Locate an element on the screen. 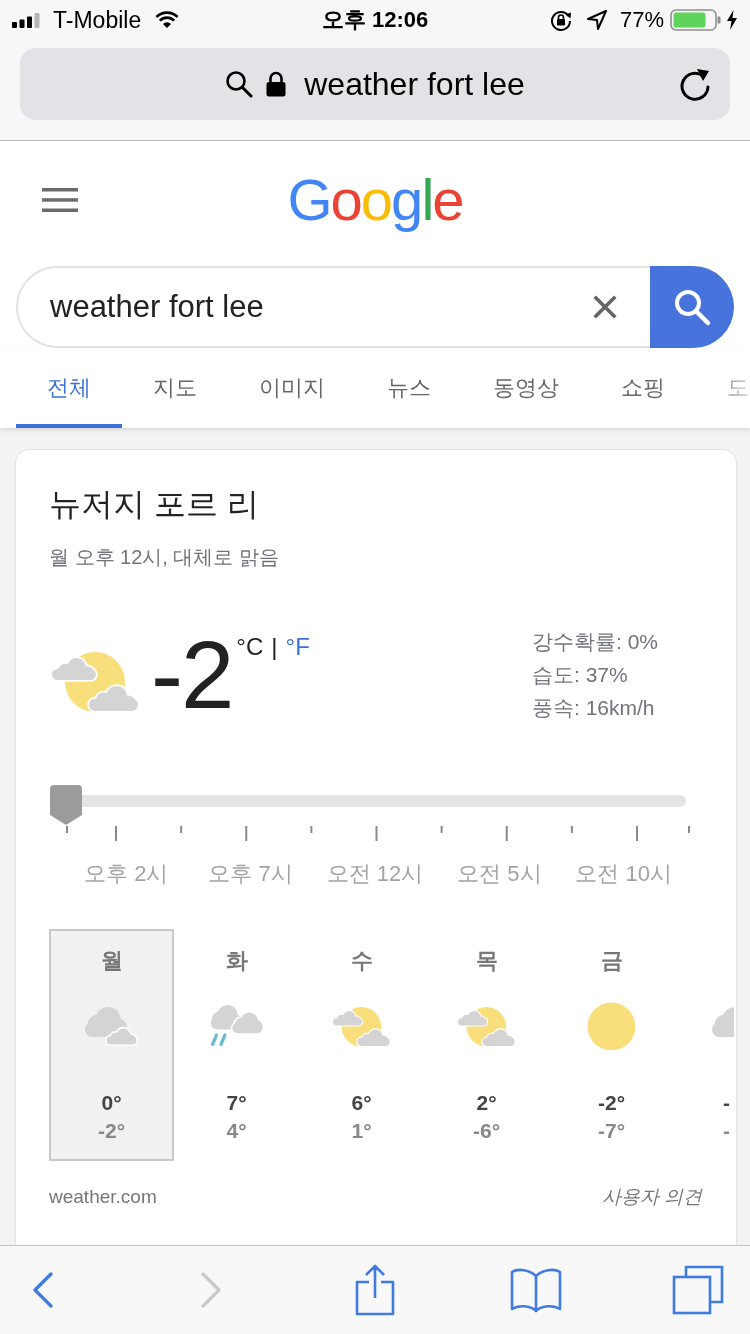  time-label: 오후 2시 is located at coordinates (126, 874).